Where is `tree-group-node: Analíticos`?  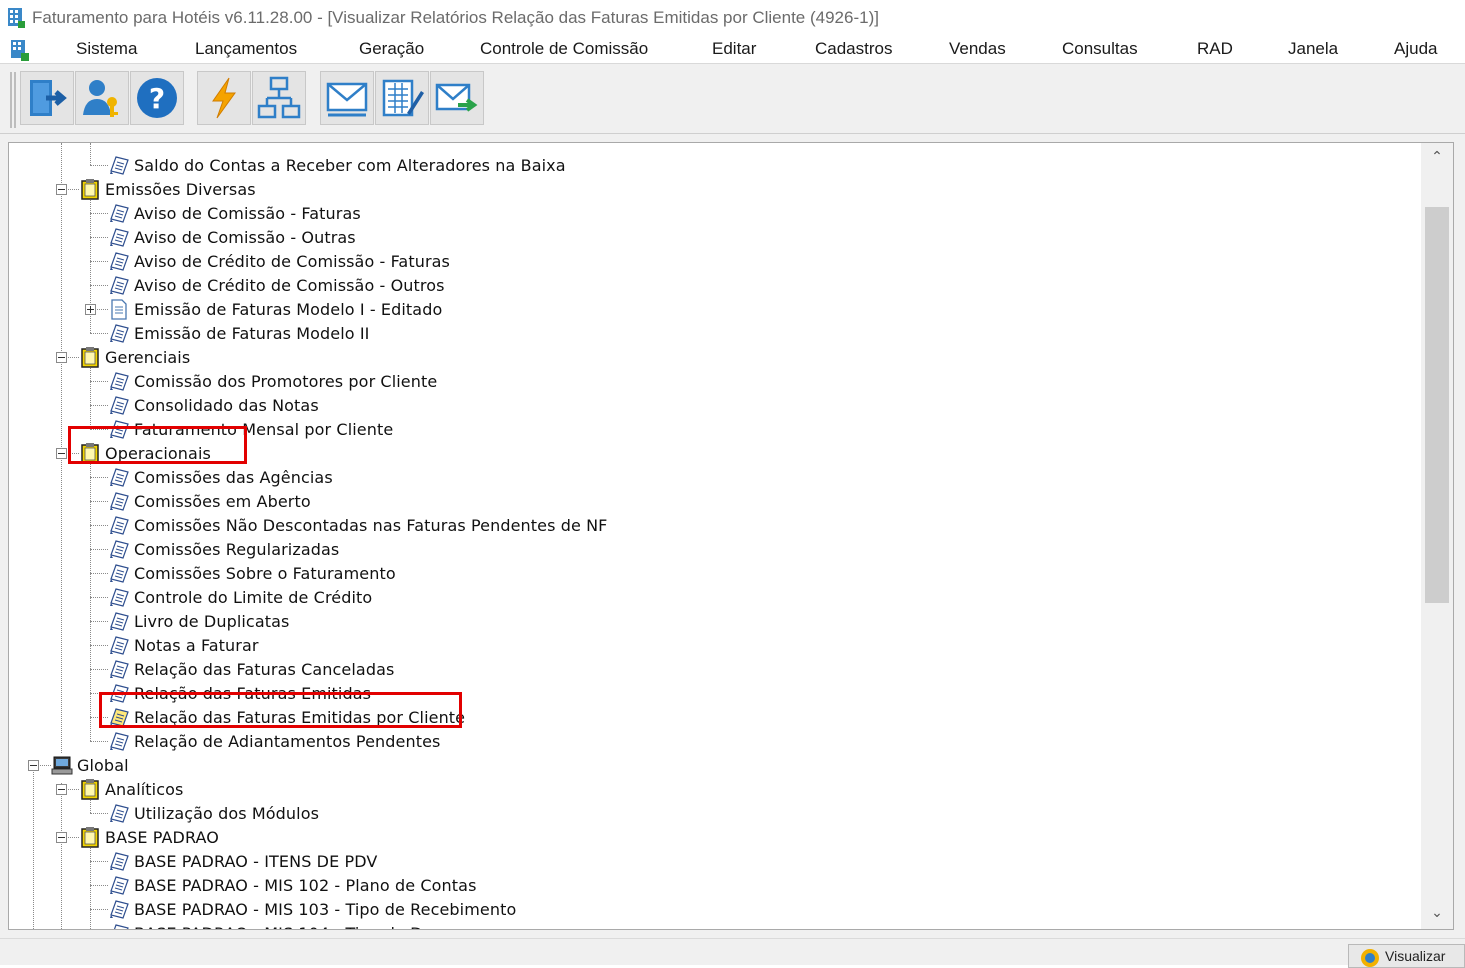 tree-group-node: Analíticos is located at coordinates (131, 789).